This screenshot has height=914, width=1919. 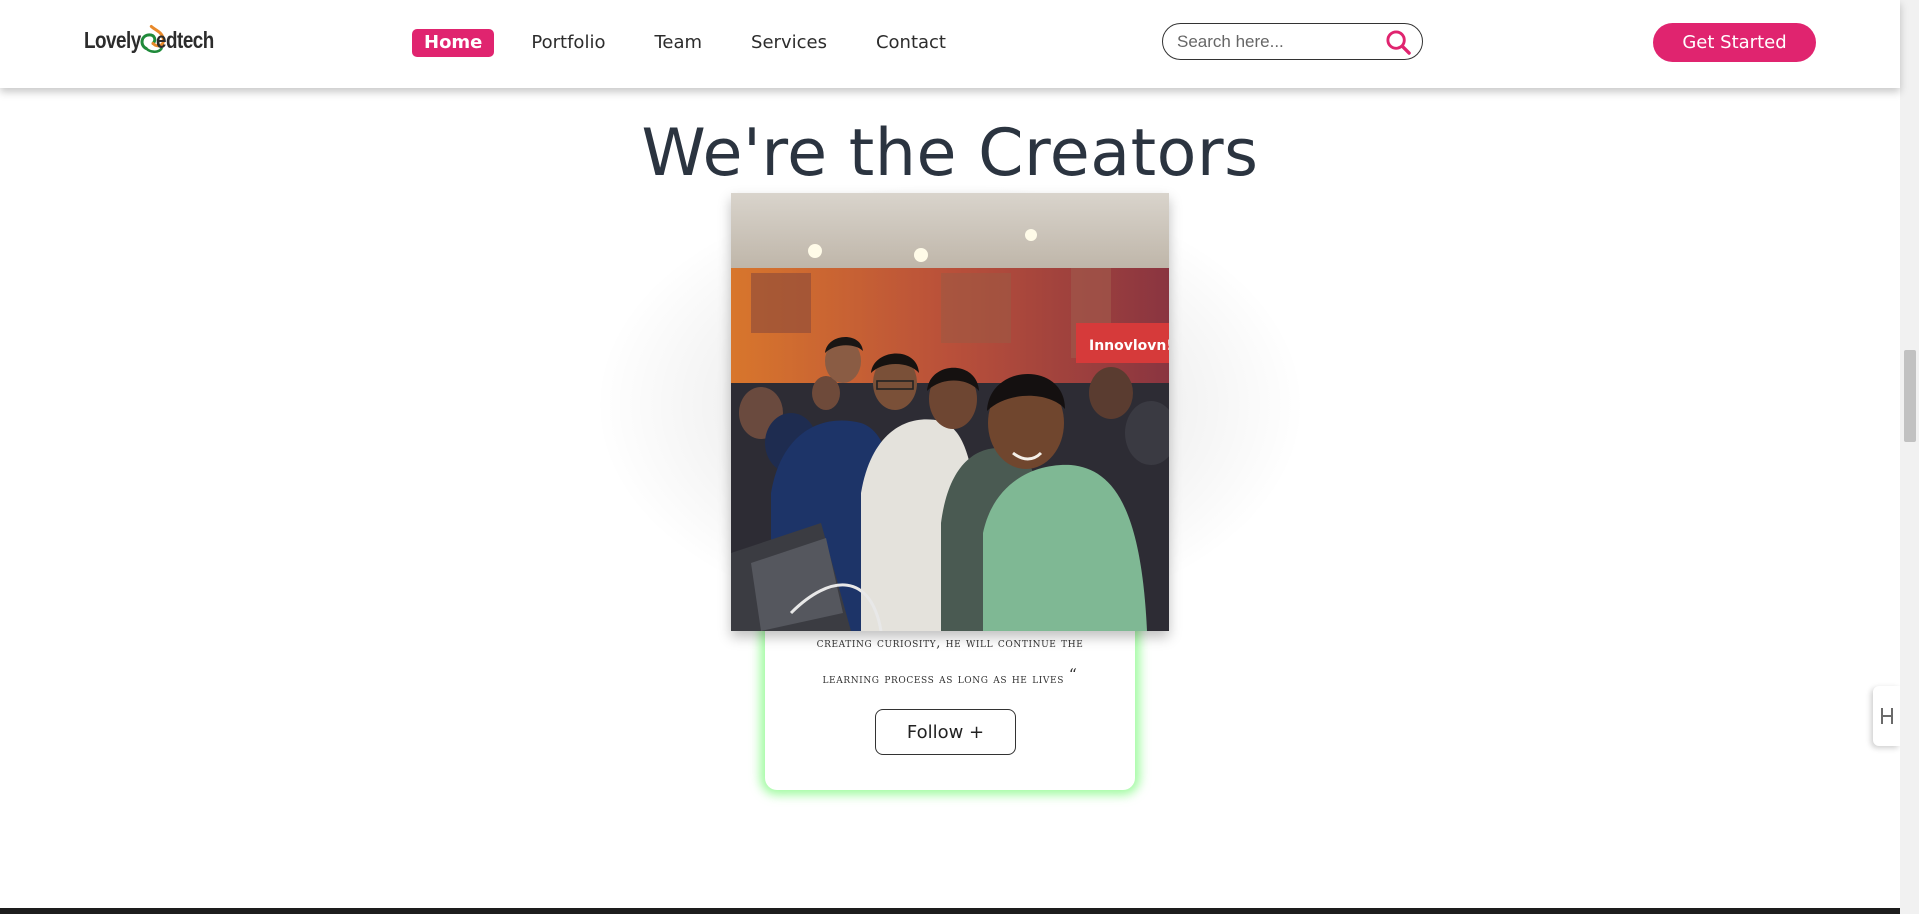 What do you see at coordinates (453, 43) in the screenshot?
I see `nav-home: Home` at bounding box center [453, 43].